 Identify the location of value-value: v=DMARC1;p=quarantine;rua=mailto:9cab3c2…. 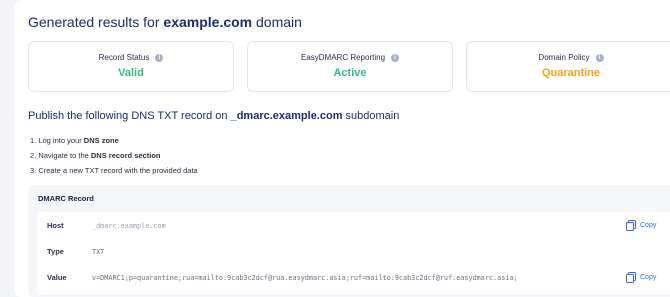
(305, 278).